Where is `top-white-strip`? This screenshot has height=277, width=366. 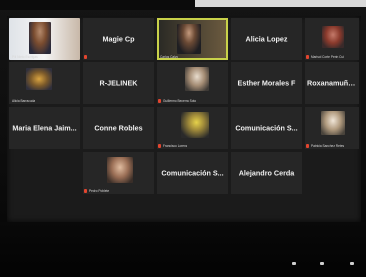
top-white-strip is located at coordinates (280, 3).